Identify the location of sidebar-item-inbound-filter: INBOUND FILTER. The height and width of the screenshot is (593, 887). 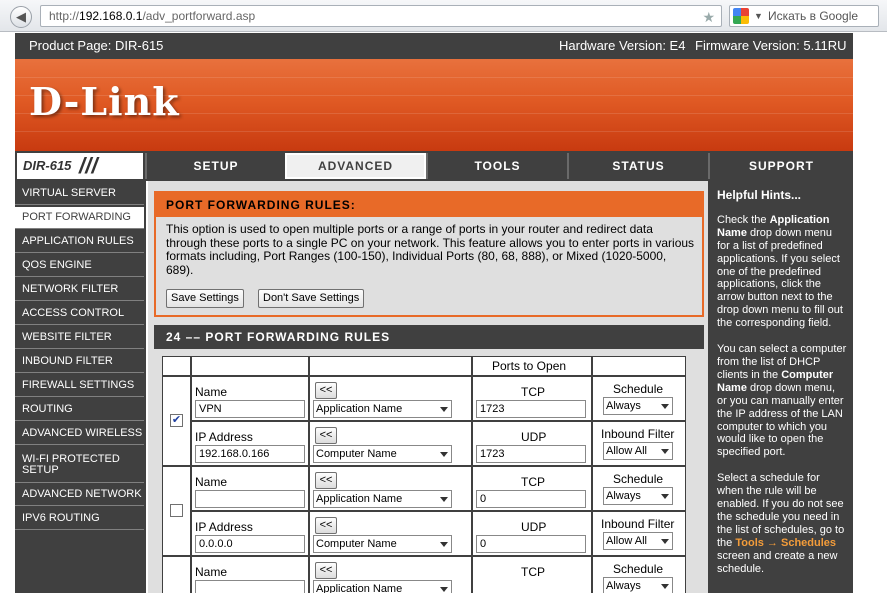
(79, 362).